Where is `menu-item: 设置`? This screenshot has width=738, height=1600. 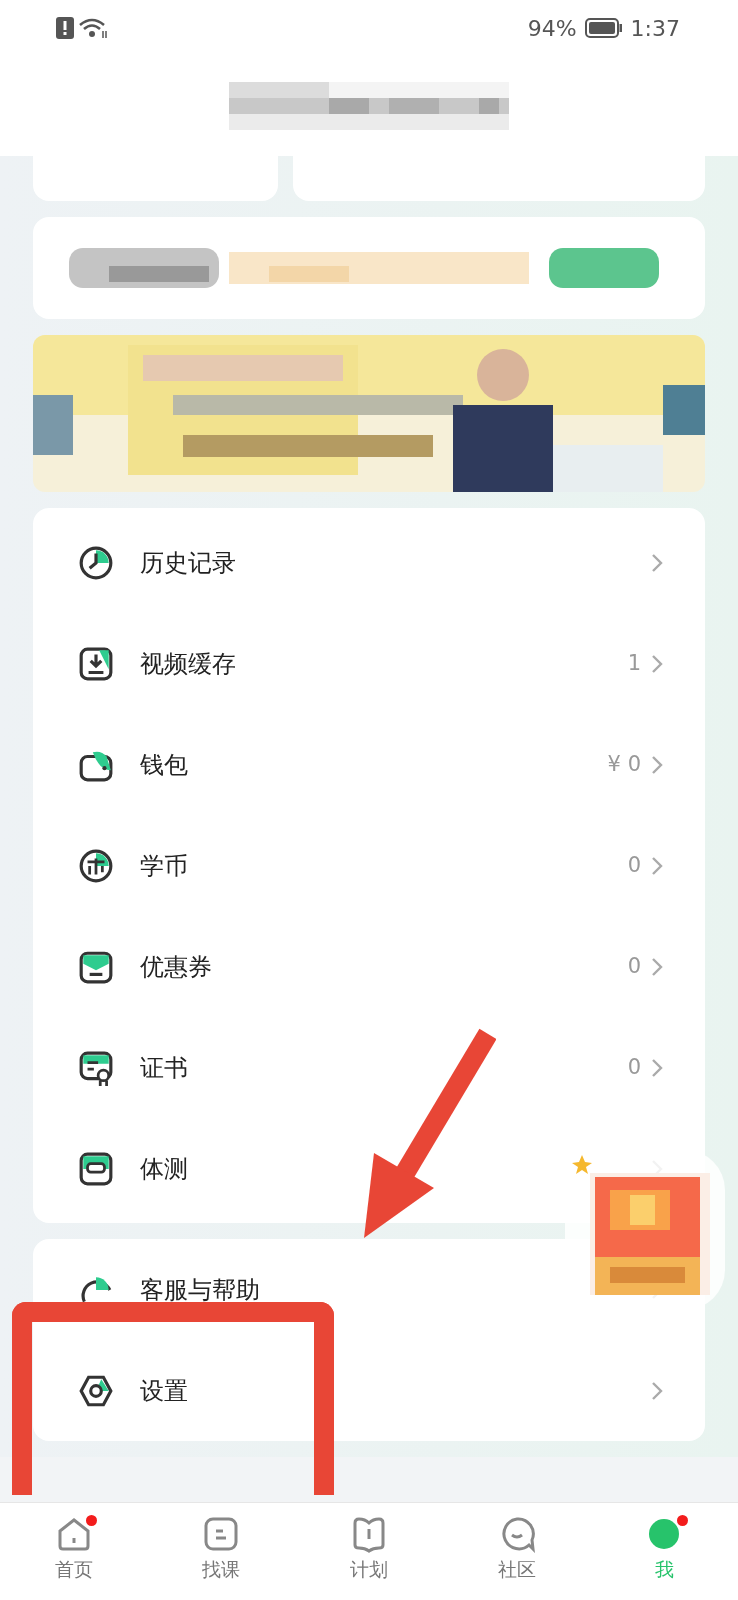
menu-item: 设置 is located at coordinates (369, 1390).